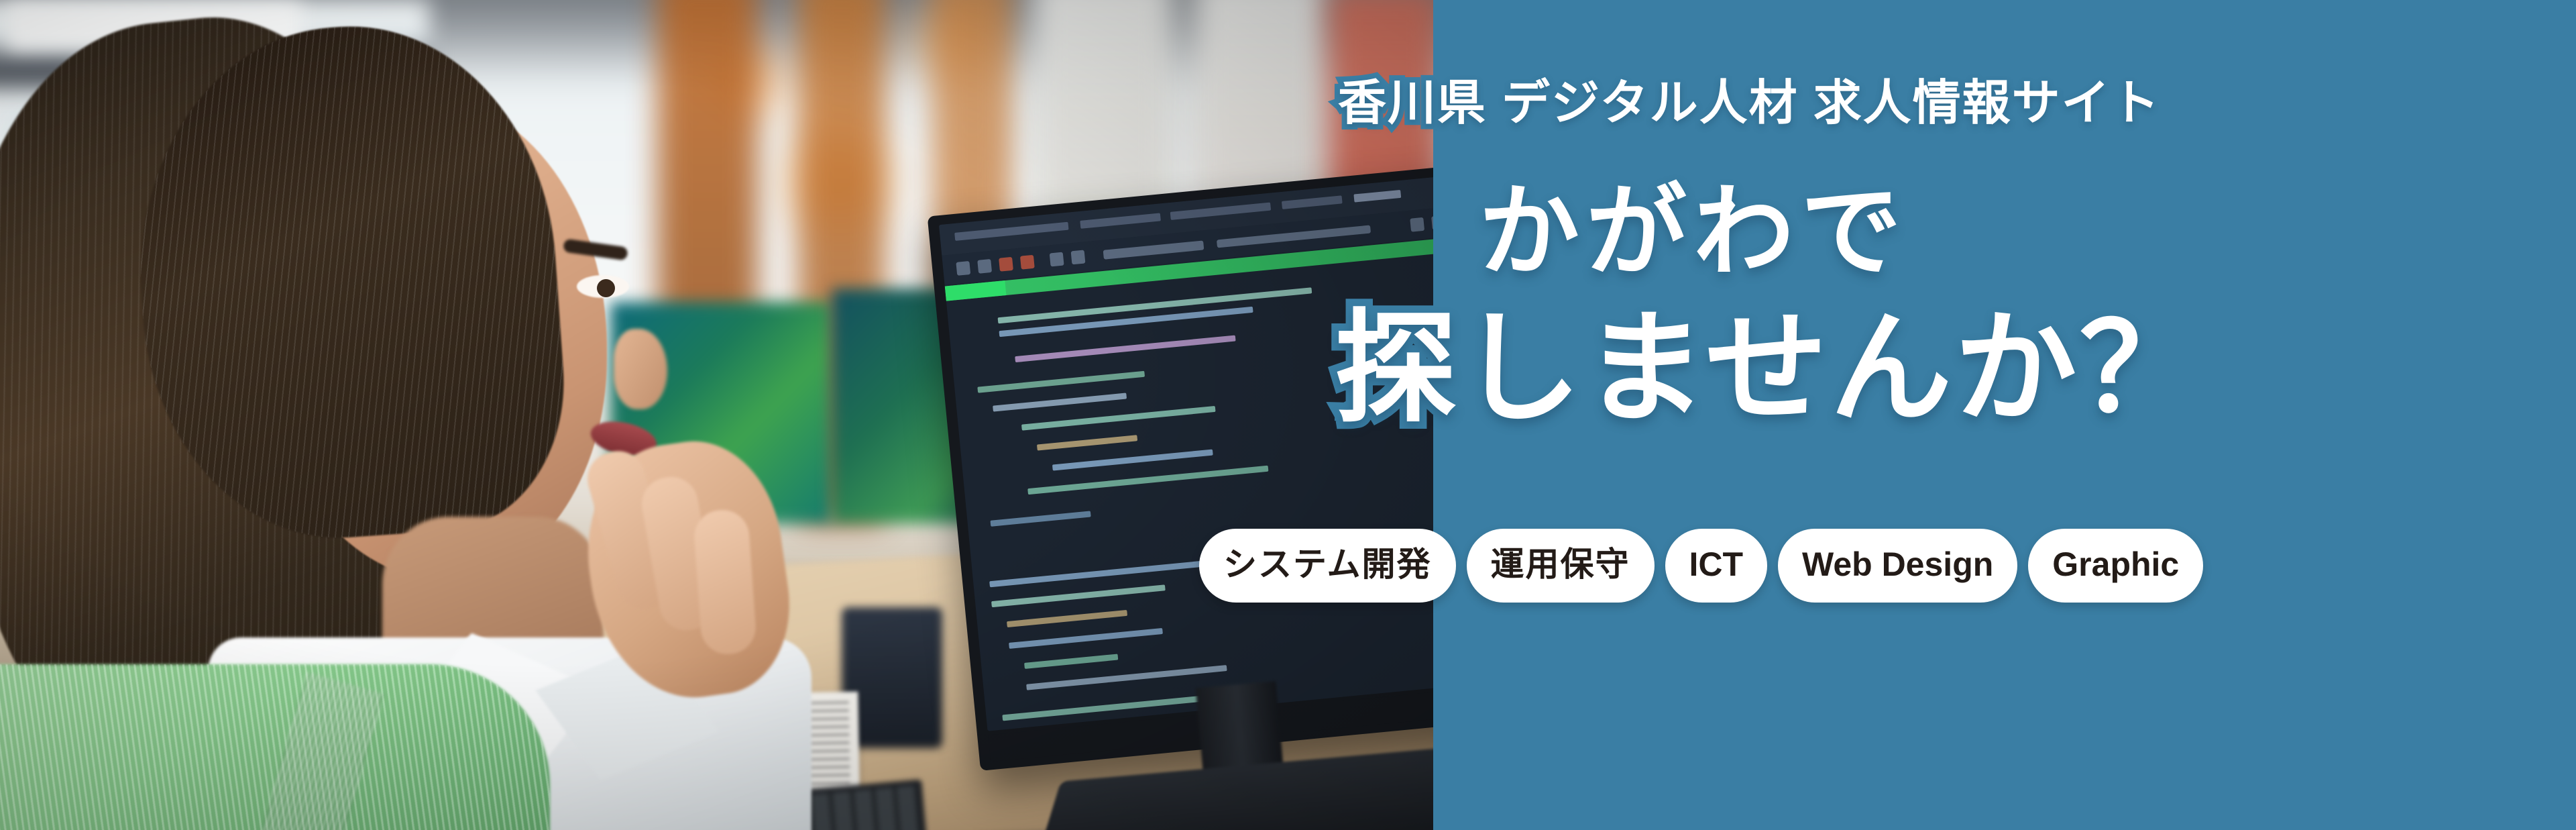 The image size is (2576, 830). What do you see at coordinates (1716, 566) in the screenshot?
I see `category-pill-ict: ICT` at bounding box center [1716, 566].